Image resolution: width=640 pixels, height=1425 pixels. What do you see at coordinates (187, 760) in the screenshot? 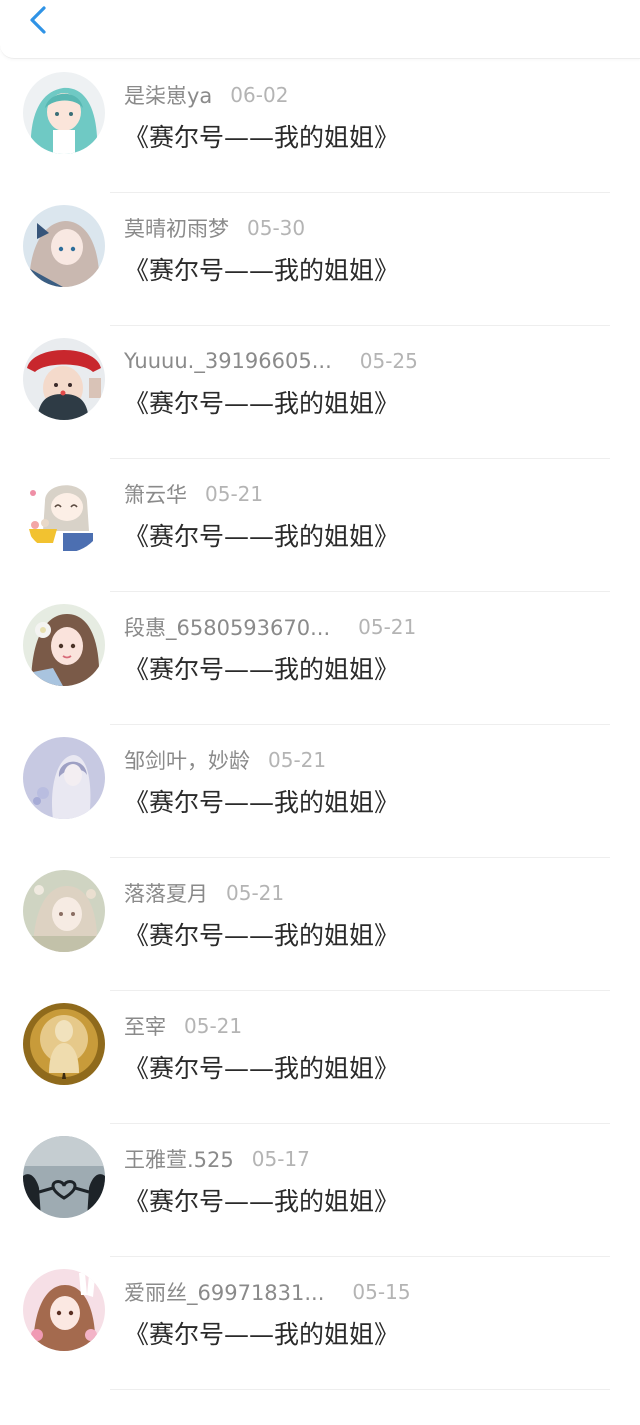
I see `username: 邹剑叶，妙龄` at bounding box center [187, 760].